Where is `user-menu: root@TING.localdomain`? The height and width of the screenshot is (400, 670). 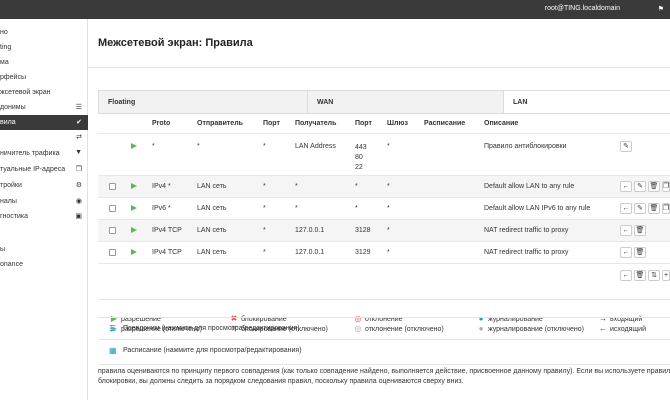
user-menu: root@TING.localdomain is located at coordinates (582, 8).